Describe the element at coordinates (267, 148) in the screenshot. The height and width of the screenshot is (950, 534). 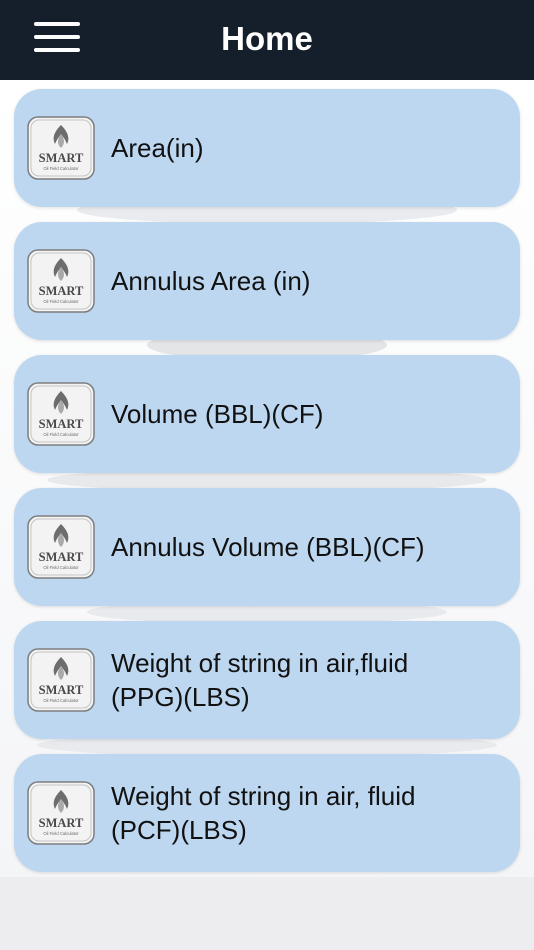
I see `list-item: SMART Oil Field Calculator Area(in)` at that location.